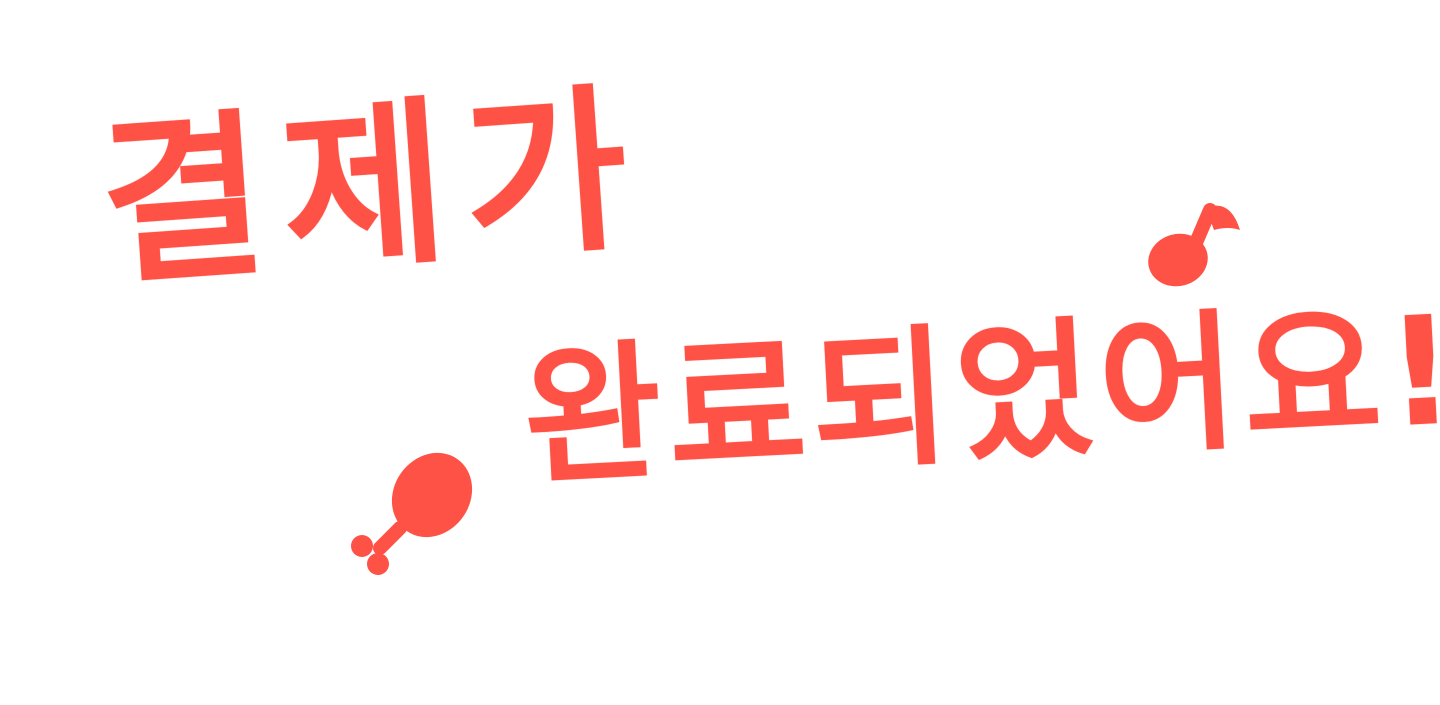 This screenshot has height=705, width=1440. Describe the element at coordinates (1194, 245) in the screenshot. I see `music-note-icon` at that location.